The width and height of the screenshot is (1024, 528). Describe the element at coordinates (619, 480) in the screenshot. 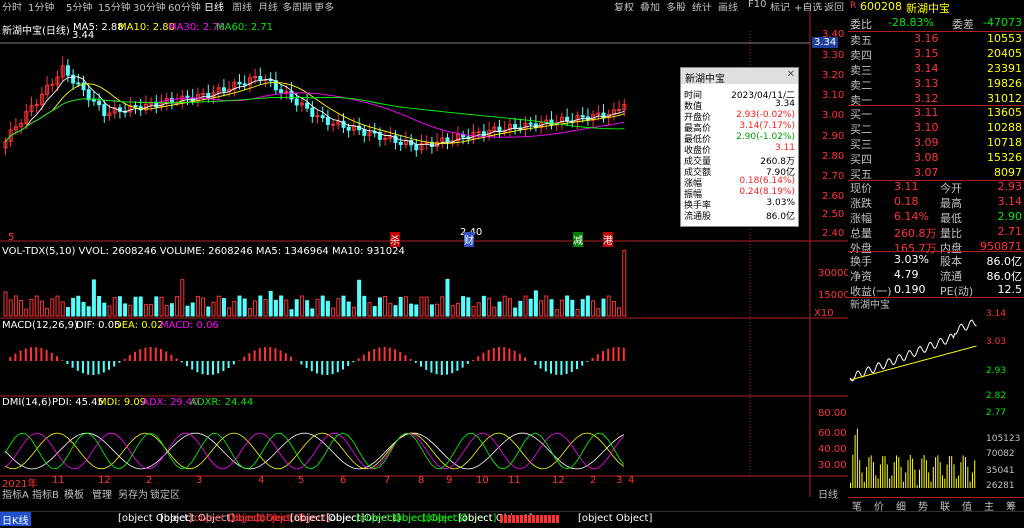

I see `x-tick: 3` at that location.